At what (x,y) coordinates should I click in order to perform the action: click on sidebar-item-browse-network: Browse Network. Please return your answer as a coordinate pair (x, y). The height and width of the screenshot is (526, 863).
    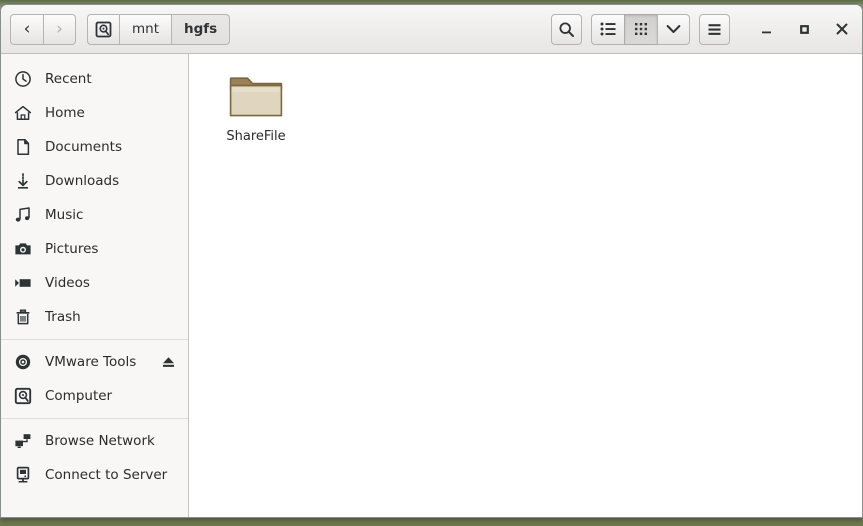
    Looking at the image, I should click on (94, 441).